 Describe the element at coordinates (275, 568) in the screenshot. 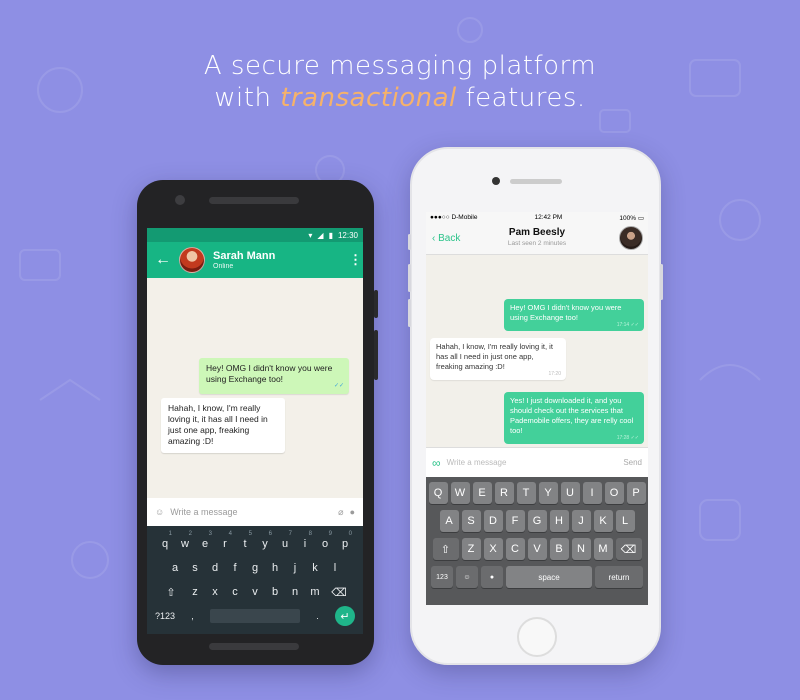

I see `key-h: h` at that location.